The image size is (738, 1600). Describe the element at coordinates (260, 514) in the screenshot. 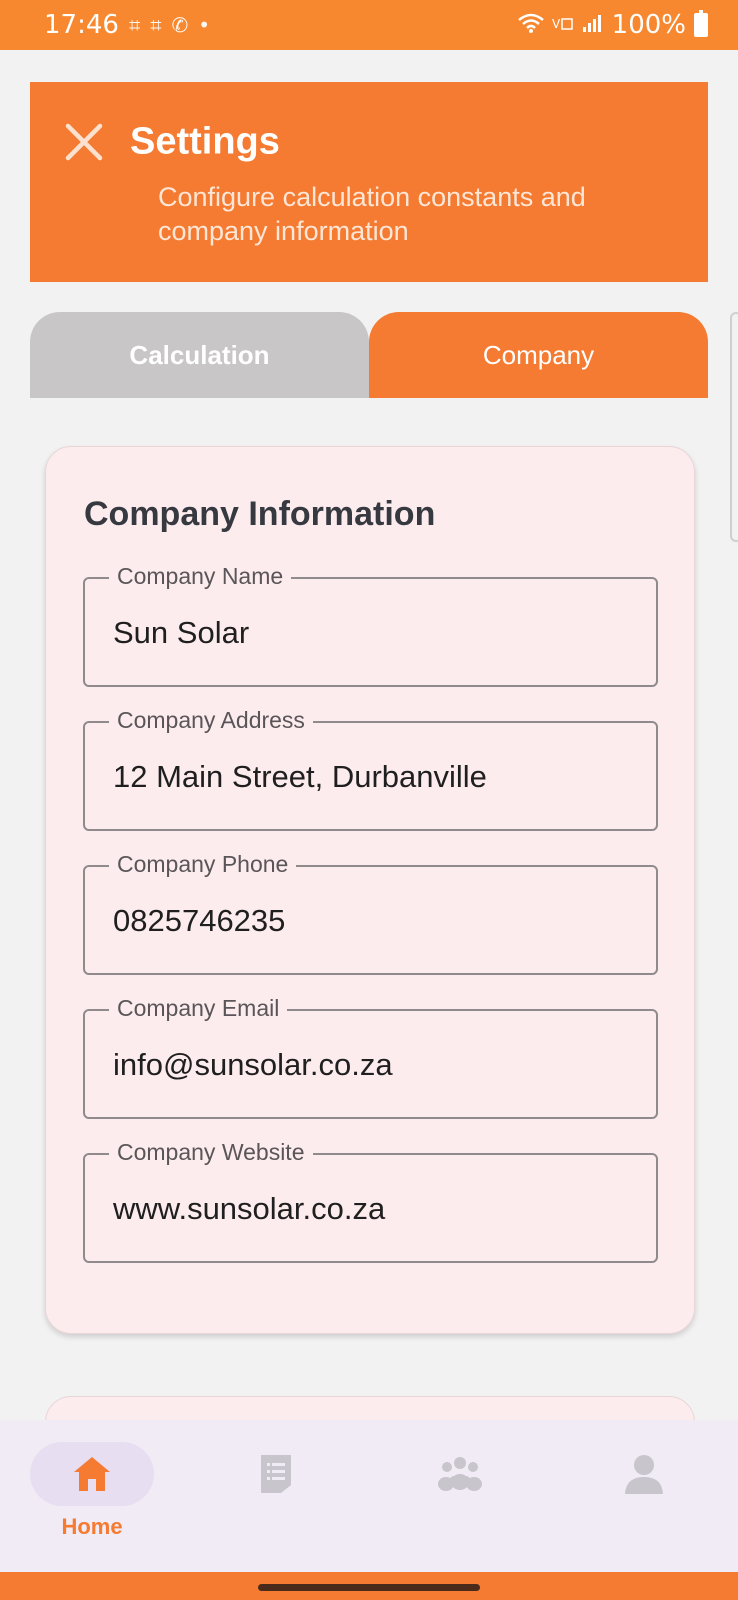

I see `card-title: Company Information` at that location.